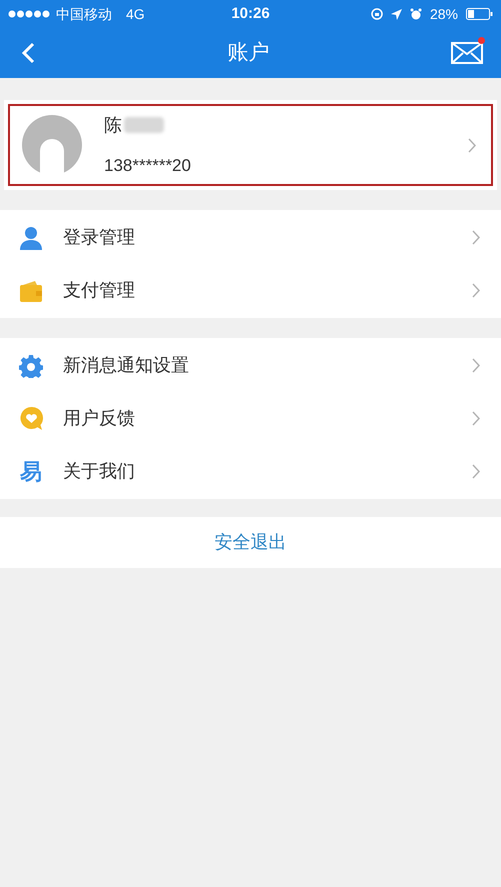 This screenshot has height=887, width=501. What do you see at coordinates (28, 53) in the screenshot?
I see `back-icon` at bounding box center [28, 53].